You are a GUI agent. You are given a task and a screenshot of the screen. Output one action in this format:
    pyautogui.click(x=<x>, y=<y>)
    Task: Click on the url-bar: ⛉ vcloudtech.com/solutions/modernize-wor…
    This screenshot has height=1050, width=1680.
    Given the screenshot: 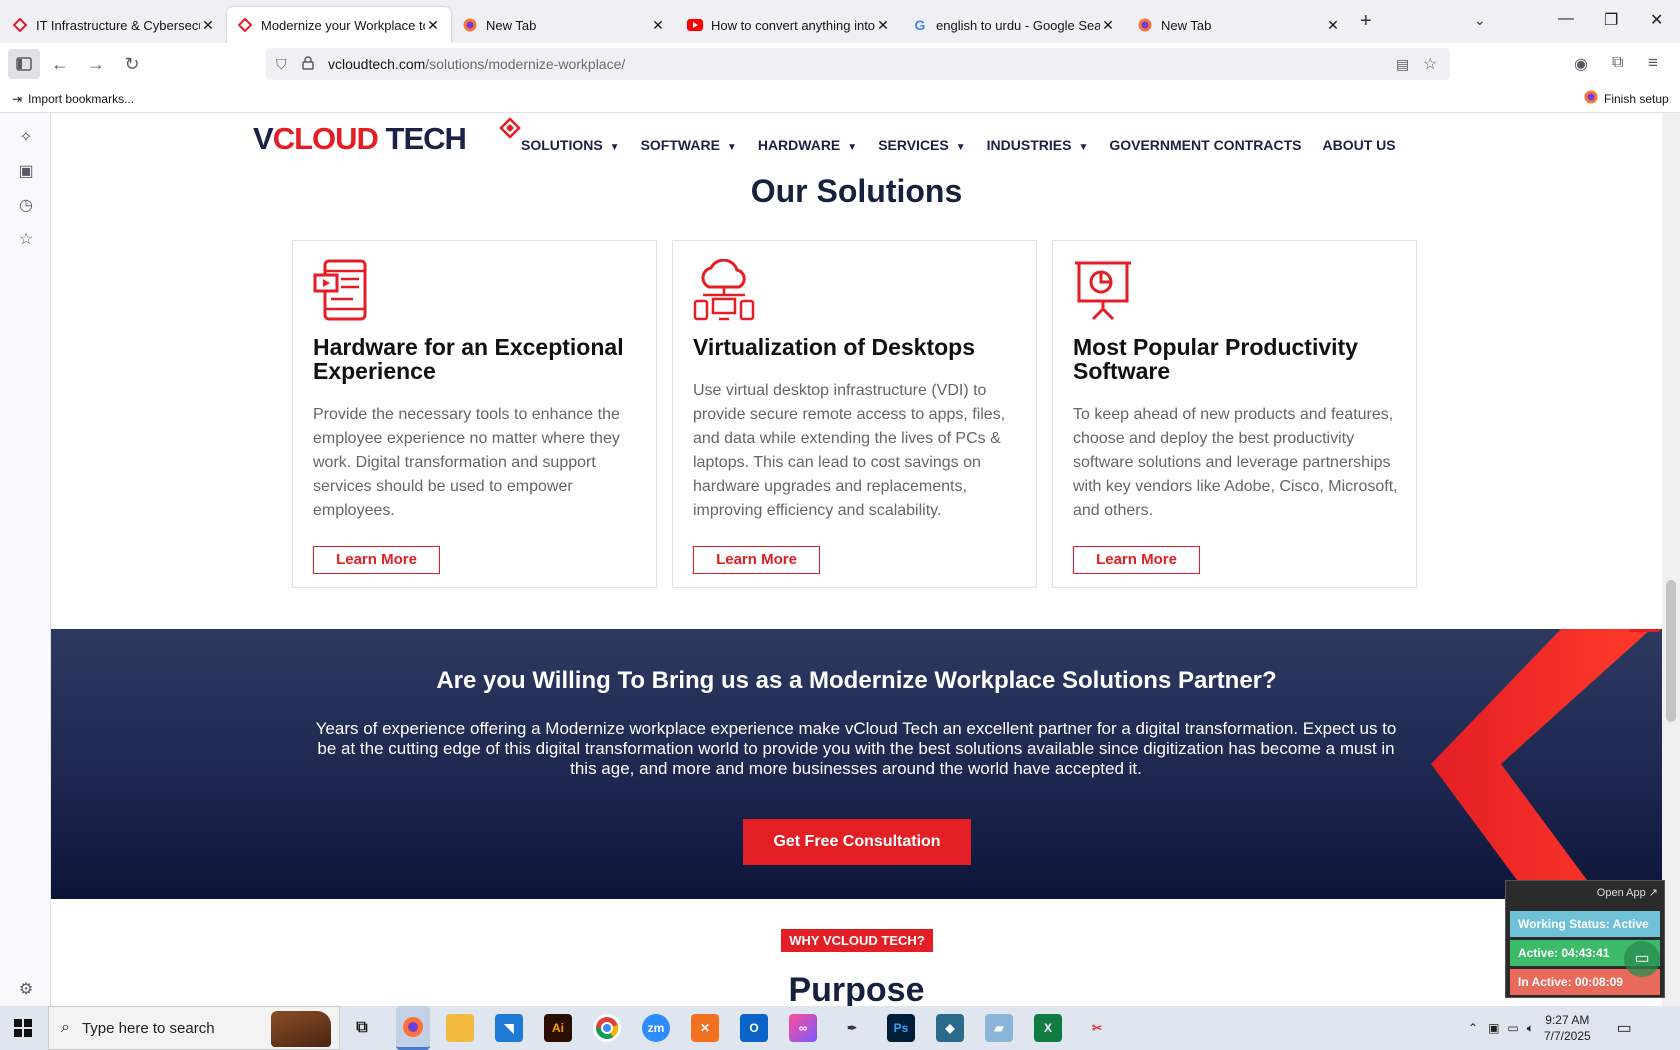 What is the action you would take?
    pyautogui.click(x=858, y=64)
    